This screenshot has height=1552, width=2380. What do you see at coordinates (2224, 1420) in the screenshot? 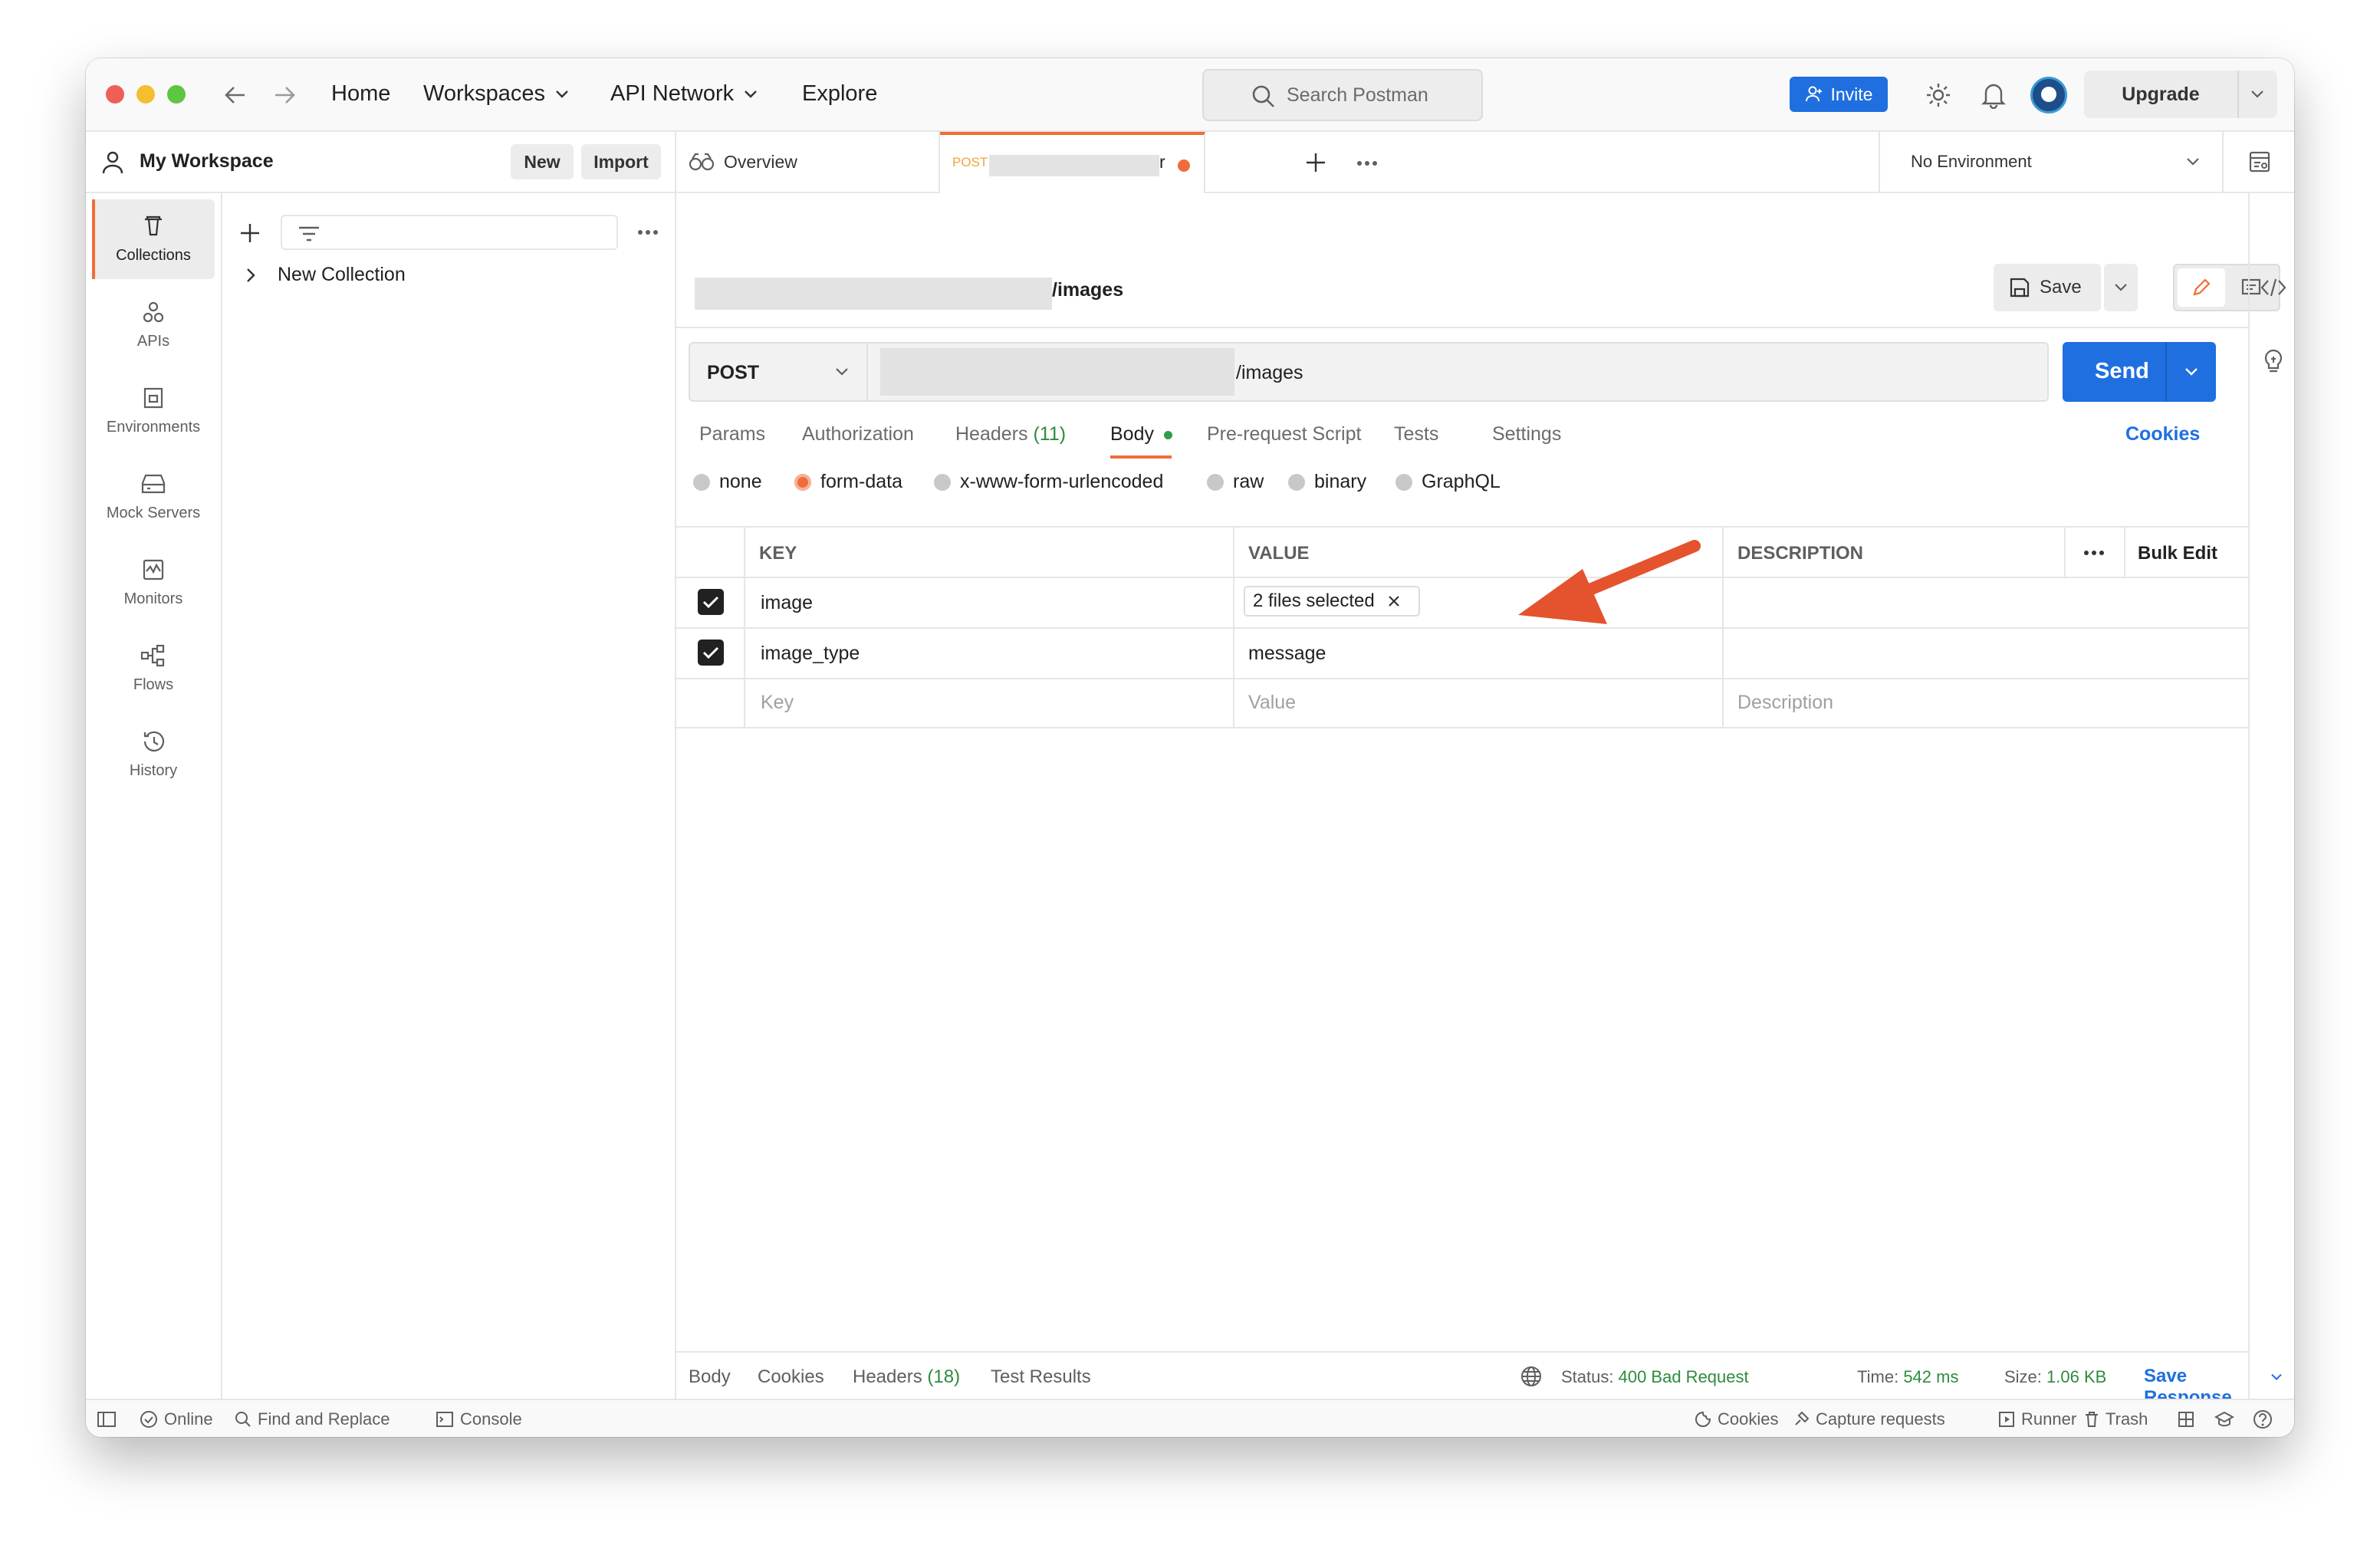
I see `bootcamp-icon` at bounding box center [2224, 1420].